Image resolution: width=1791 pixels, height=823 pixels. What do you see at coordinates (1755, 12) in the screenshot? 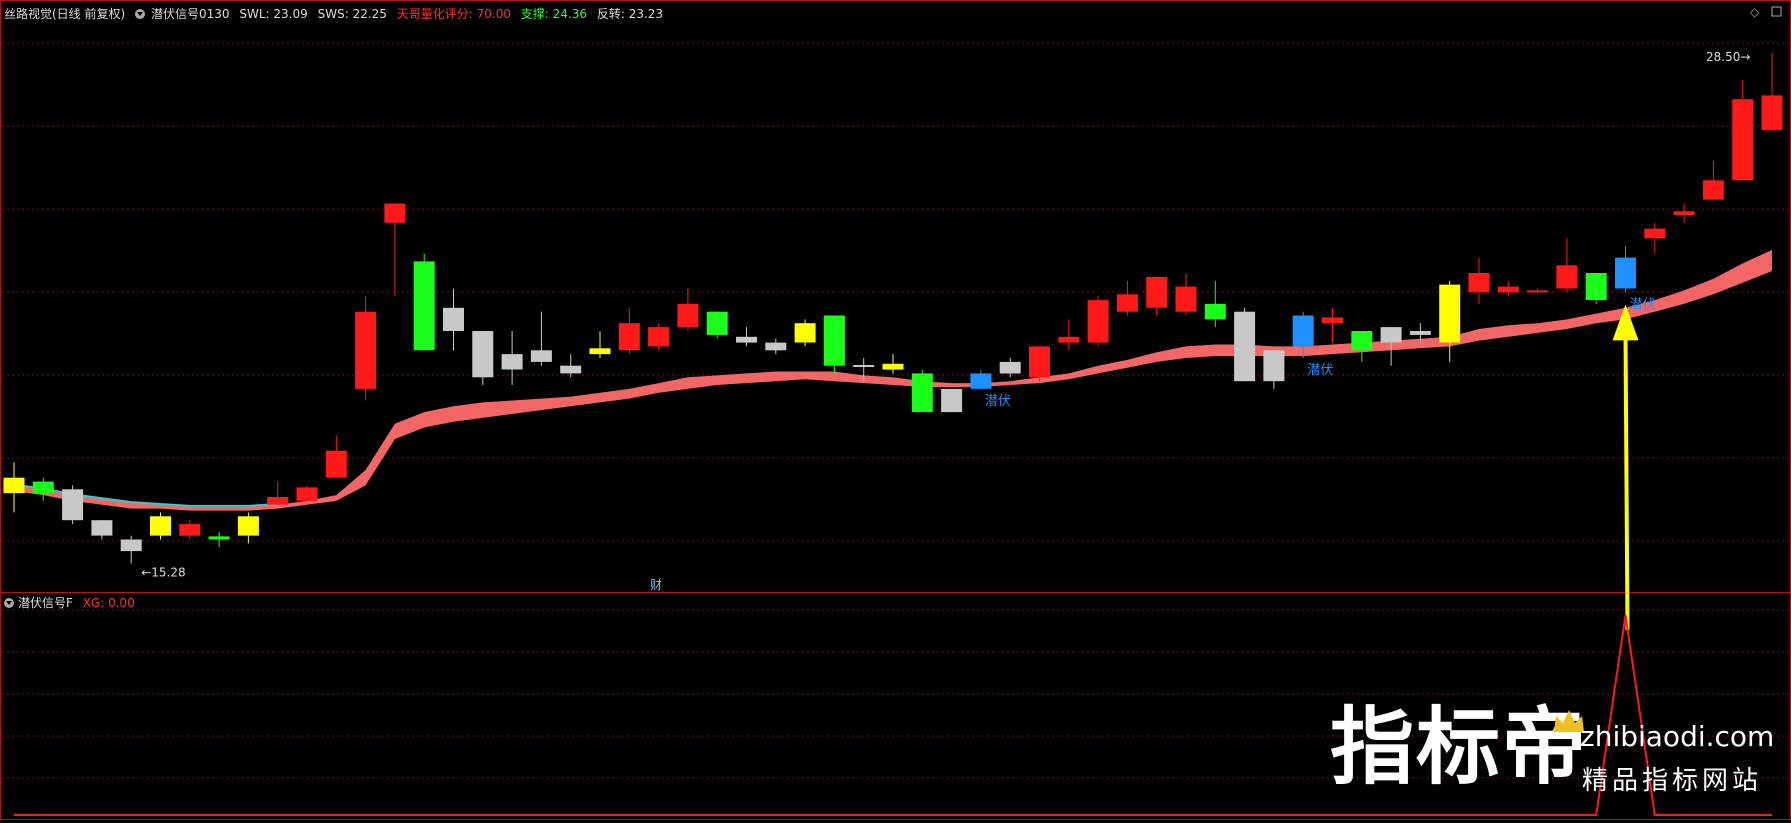
I see `diamond-icon: ◇` at bounding box center [1755, 12].